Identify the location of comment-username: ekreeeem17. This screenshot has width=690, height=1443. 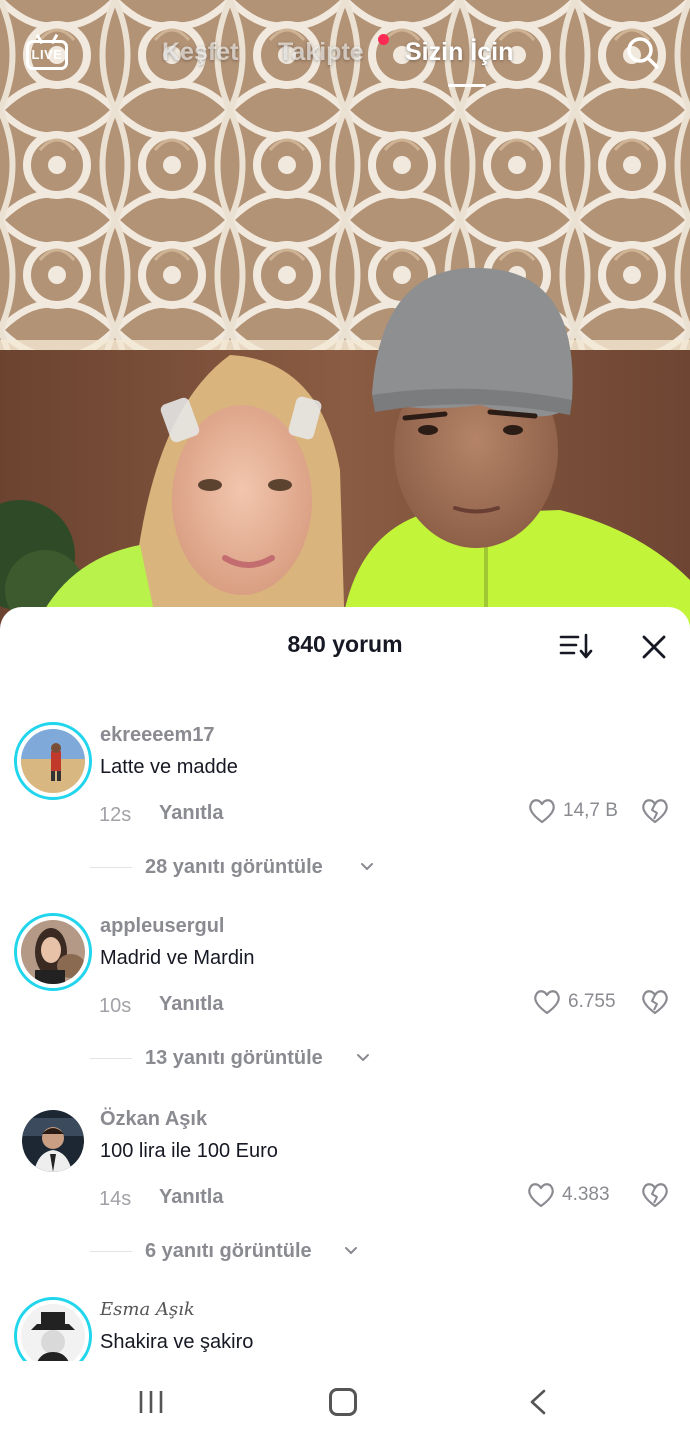
(157, 735).